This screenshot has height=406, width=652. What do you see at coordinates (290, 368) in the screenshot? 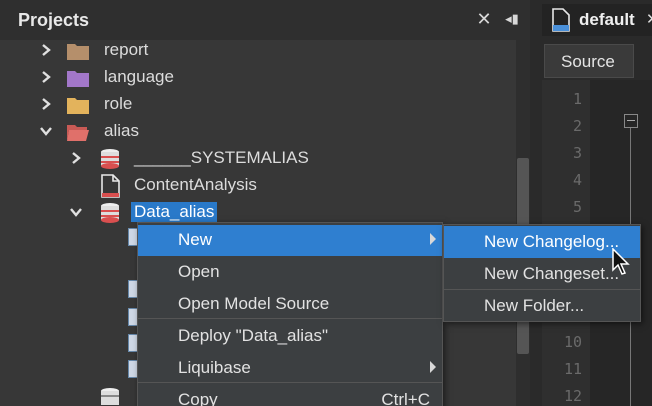
I see `menu-item-liquibase: Liquibase` at bounding box center [290, 368].